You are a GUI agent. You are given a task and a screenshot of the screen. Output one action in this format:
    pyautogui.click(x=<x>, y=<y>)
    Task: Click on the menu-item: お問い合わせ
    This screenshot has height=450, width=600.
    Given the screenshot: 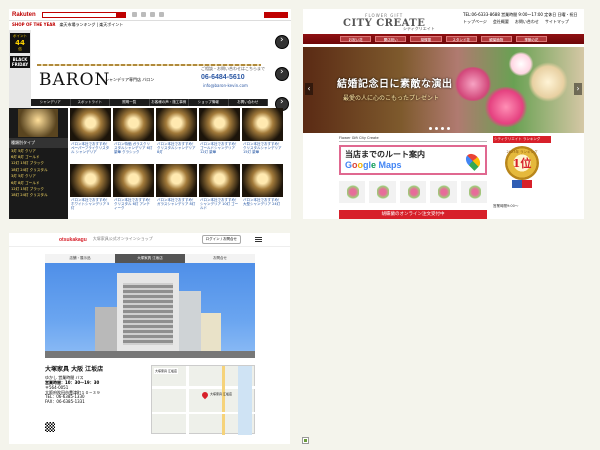 What is the action you would take?
    pyautogui.click(x=248, y=102)
    